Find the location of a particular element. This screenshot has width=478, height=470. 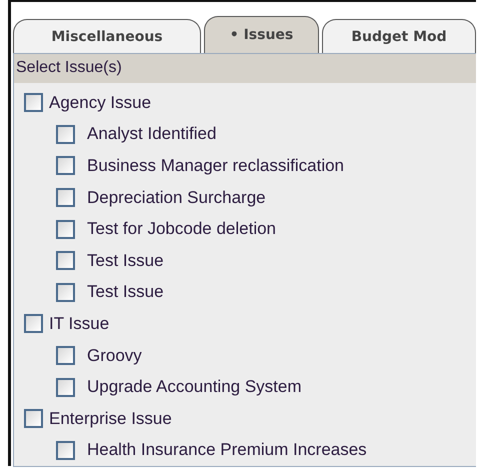

issue-label: Test for Jobcode deletion is located at coordinates (181, 229).